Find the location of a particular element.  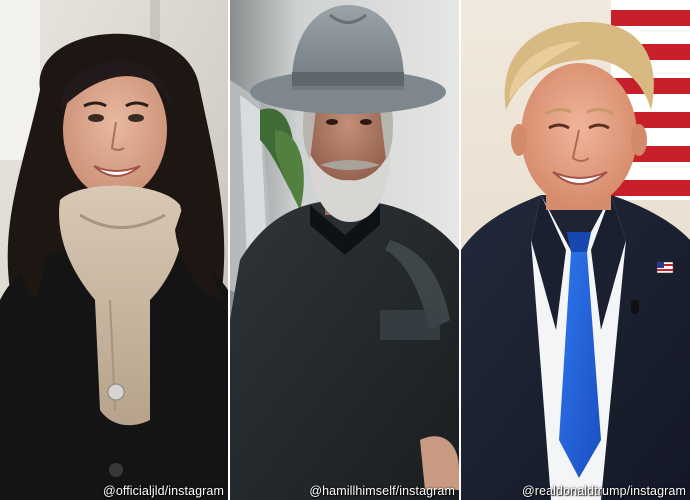

photo-credit-3: @realdonaldtrump/instagram is located at coordinates (604, 491).